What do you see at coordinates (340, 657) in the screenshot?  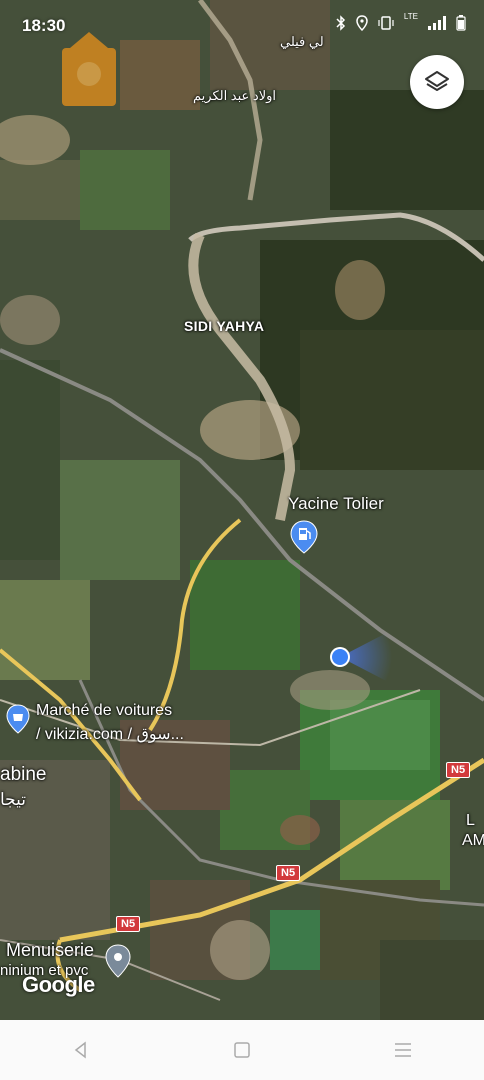 I see `user-location-dot` at bounding box center [340, 657].